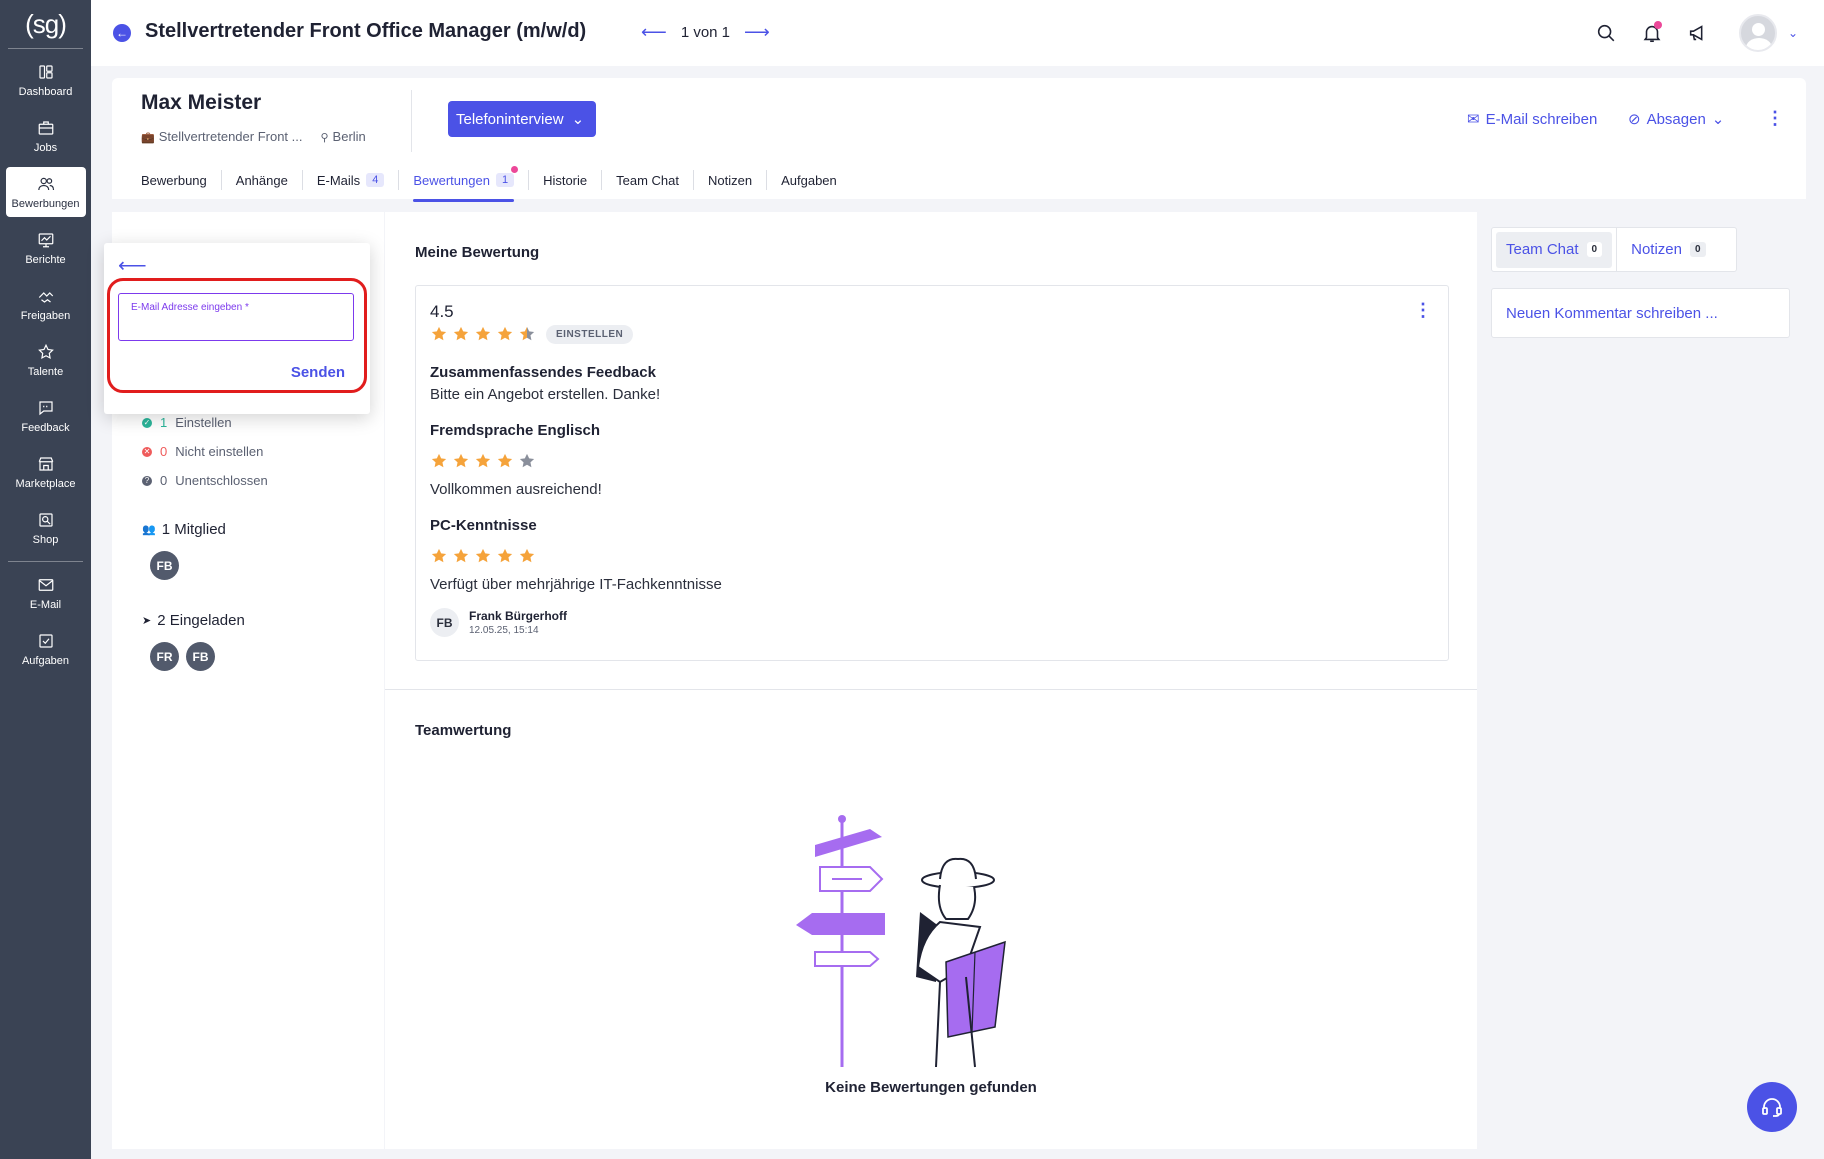 The height and width of the screenshot is (1159, 1824). What do you see at coordinates (219, 451) in the screenshot?
I see `stat-label: Nicht einstellen` at bounding box center [219, 451].